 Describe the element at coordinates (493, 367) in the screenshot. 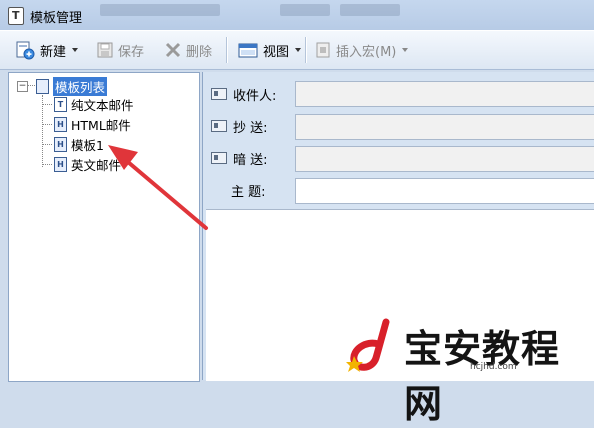

I see `watermark-subtext: hcjhd.com` at that location.